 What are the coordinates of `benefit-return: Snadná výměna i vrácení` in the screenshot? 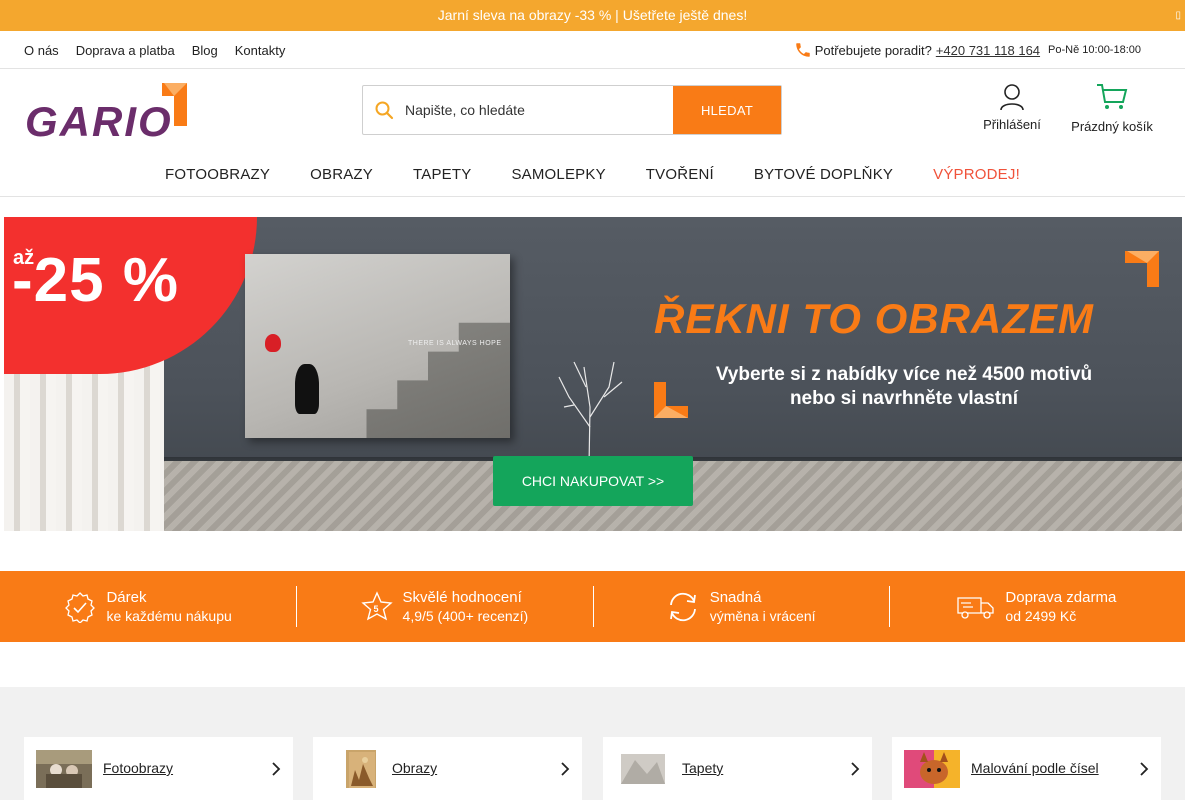 It's located at (740, 606).